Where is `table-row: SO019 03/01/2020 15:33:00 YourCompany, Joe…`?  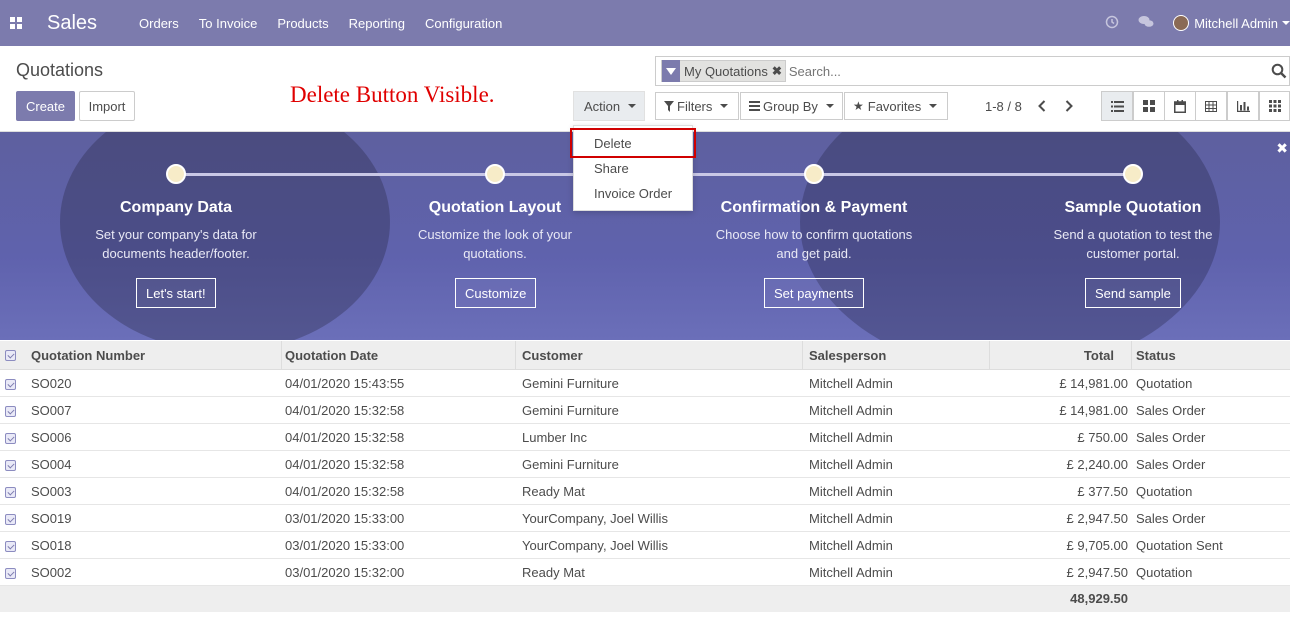
table-row: SO019 03/01/2020 15:33:00 YourCompany, Joe… is located at coordinates (645, 518).